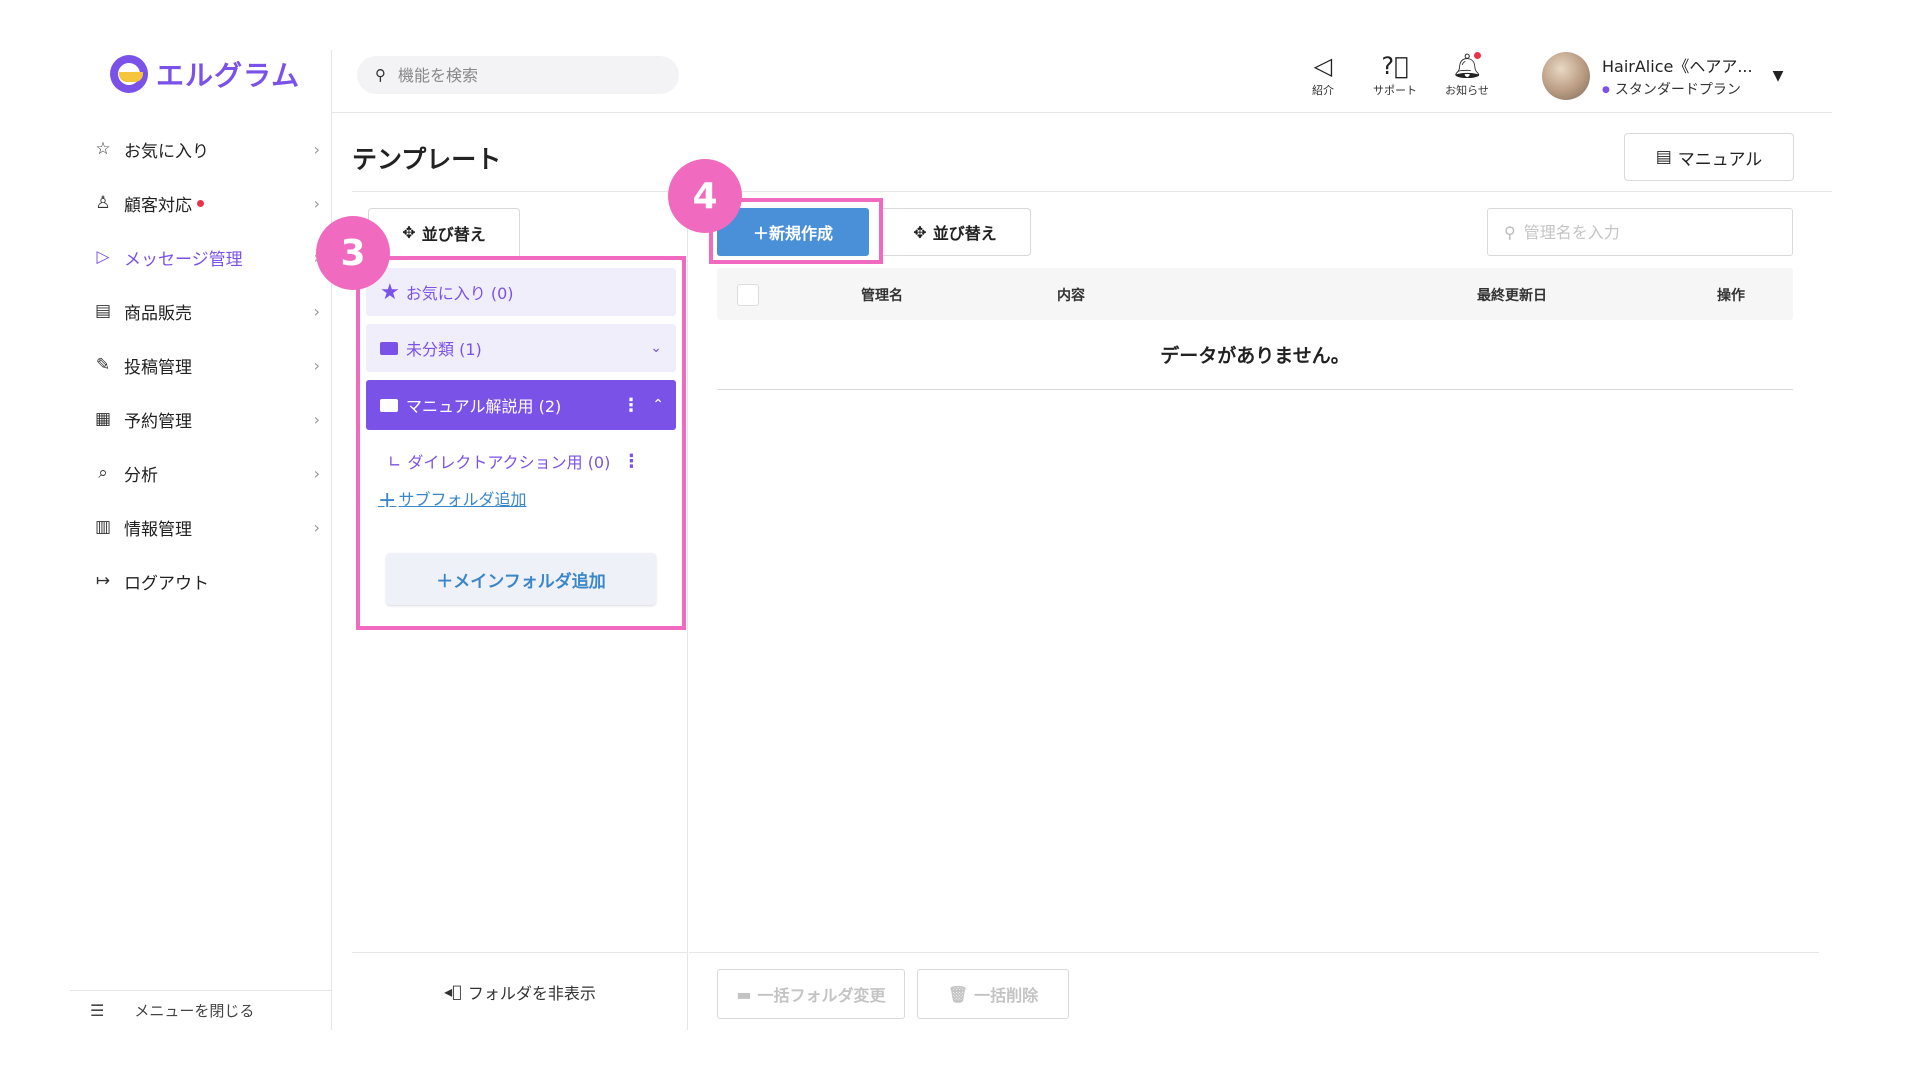 This screenshot has height=1080, width=1920. What do you see at coordinates (158, 205) in the screenshot?
I see `sidebar-item-label: 顧客対応` at bounding box center [158, 205].